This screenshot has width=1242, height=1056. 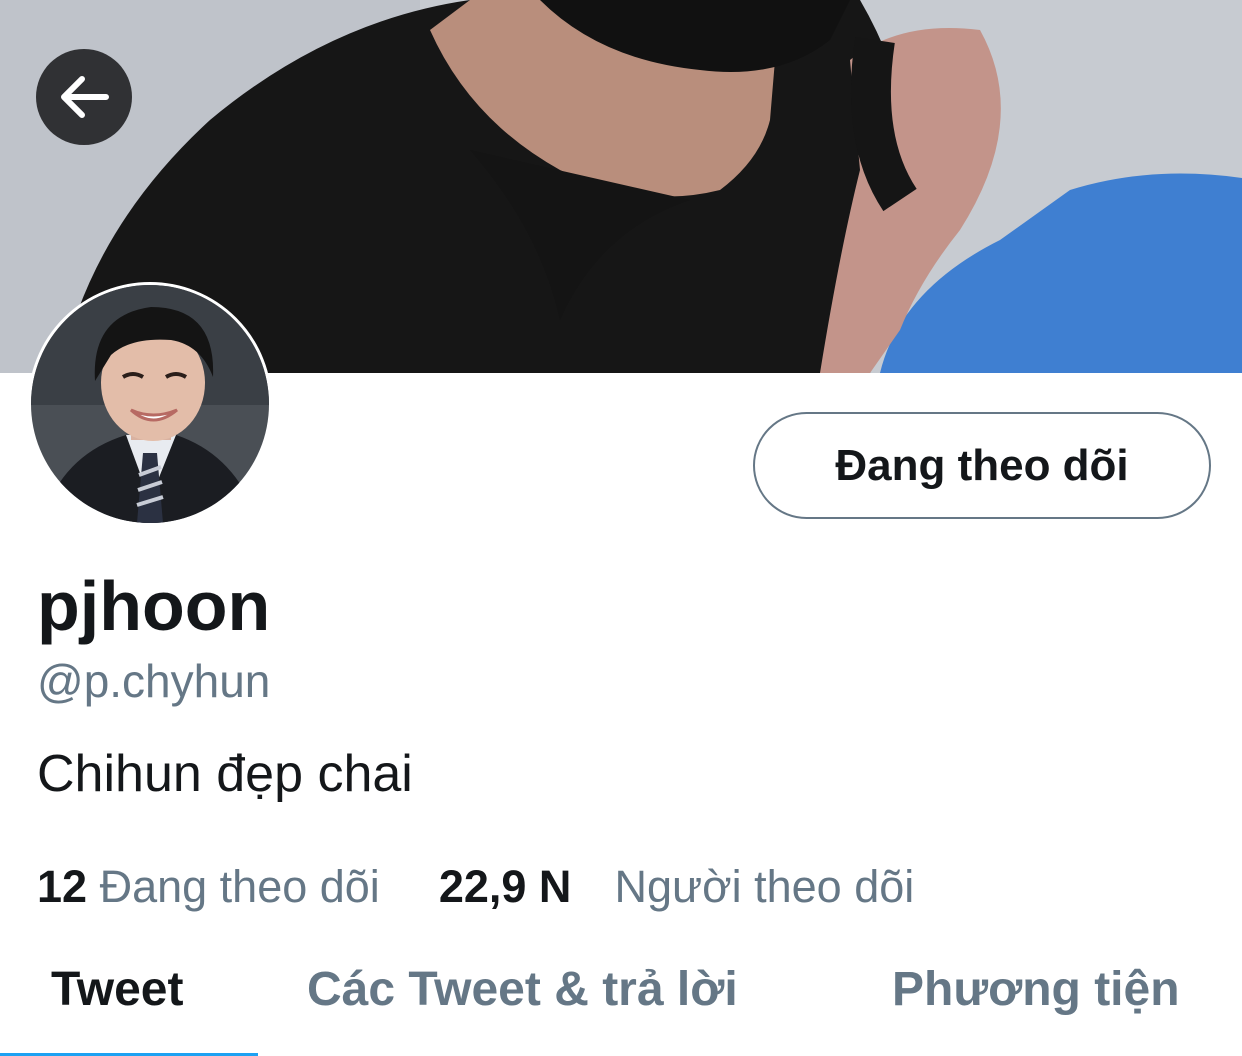 I want to click on following-button: Đang theo dõi, so click(x=982, y=465).